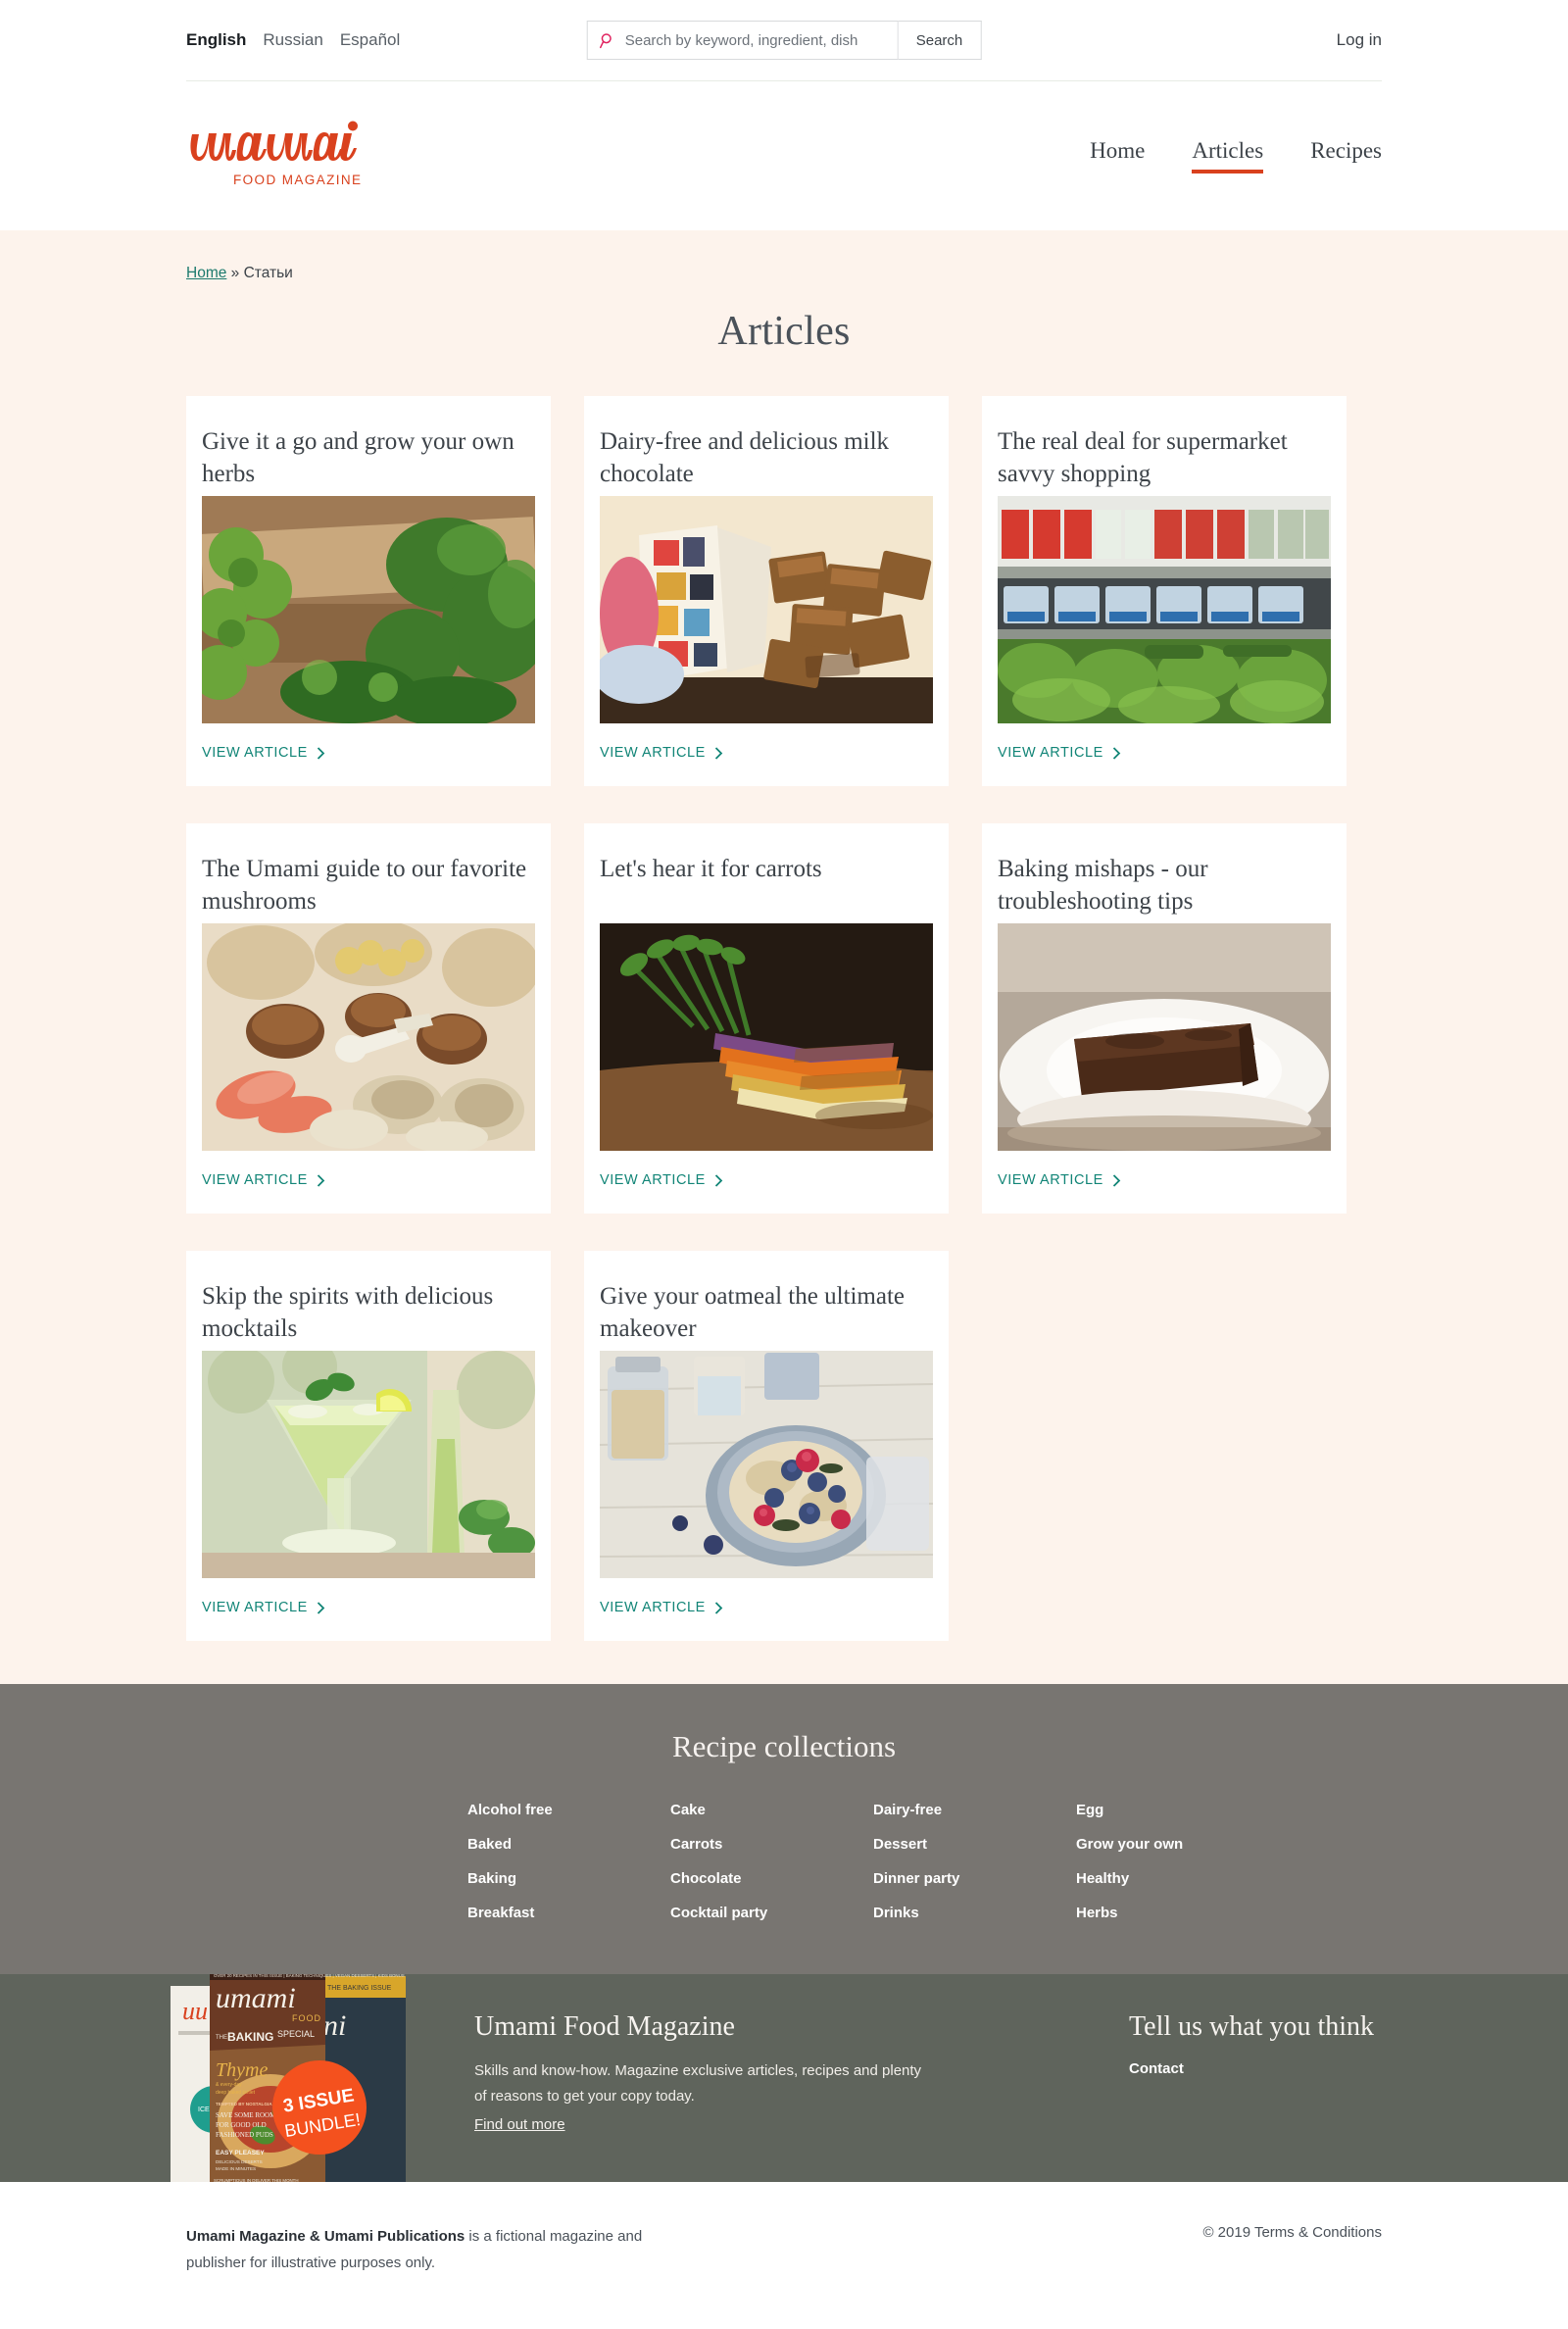 This screenshot has height=2329, width=1568. I want to click on svg-text: EASY PLEASEY, so click(240, 2153).